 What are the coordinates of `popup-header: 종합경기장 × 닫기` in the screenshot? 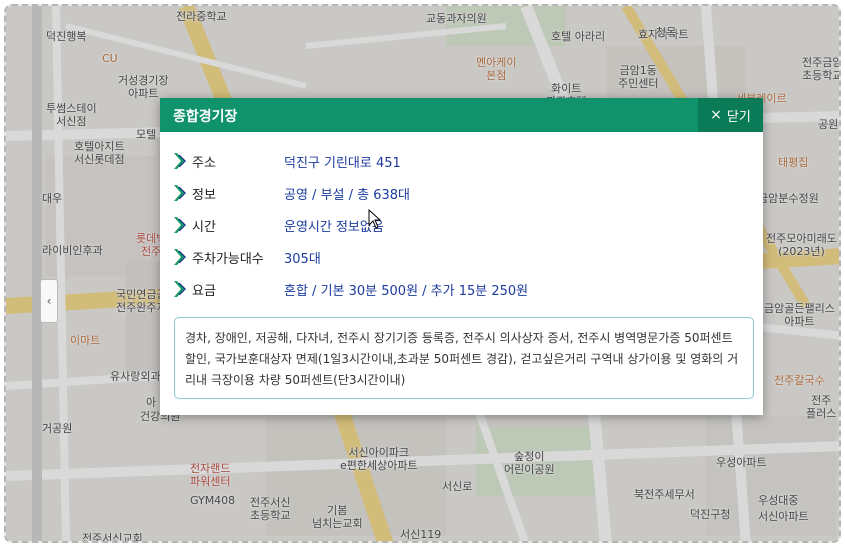 It's located at (461, 115).